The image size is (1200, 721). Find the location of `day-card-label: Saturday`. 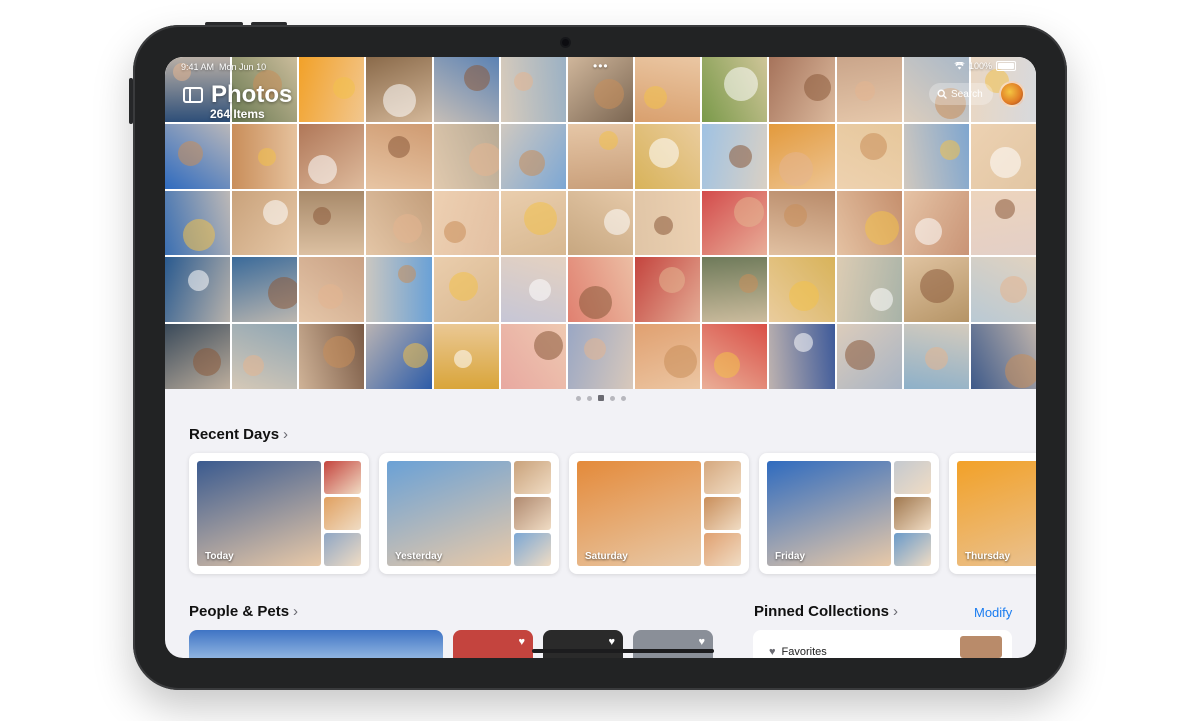

day-card-label: Saturday is located at coordinates (606, 556).